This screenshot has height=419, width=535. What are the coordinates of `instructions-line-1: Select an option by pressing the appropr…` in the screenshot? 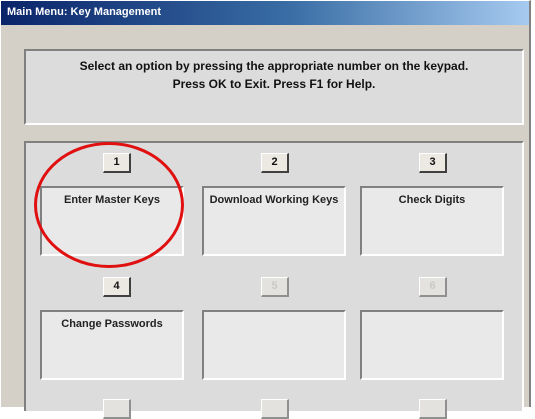 It's located at (274, 66).